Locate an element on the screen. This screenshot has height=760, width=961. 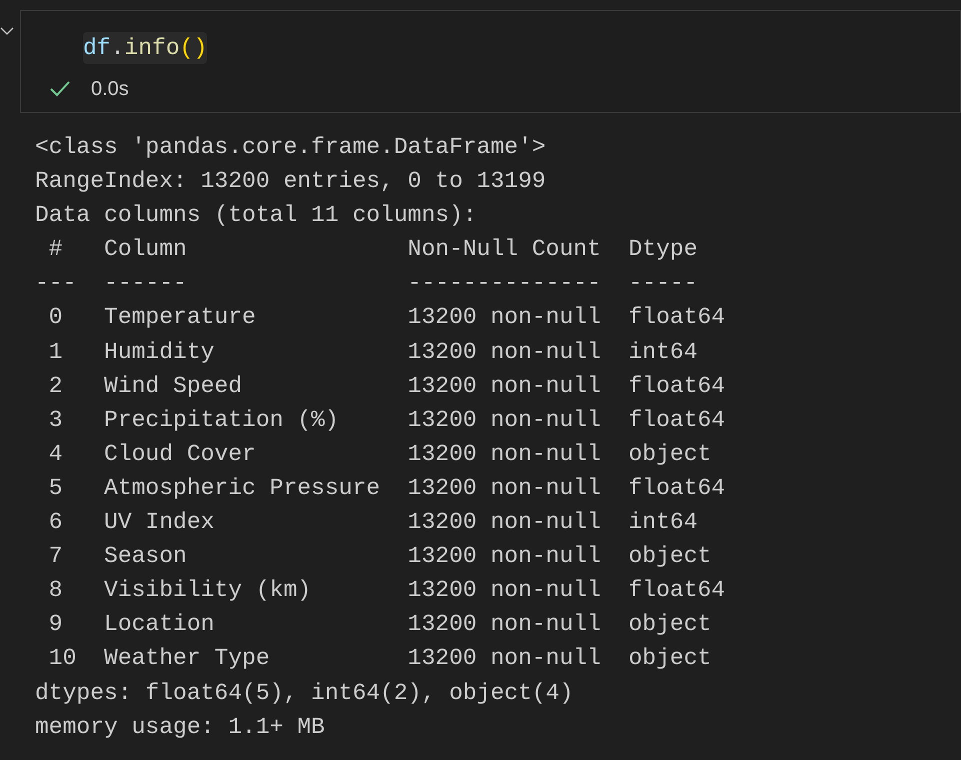
output-line: 2 Wind Speed 13200 non-null float64 is located at coordinates (387, 386).